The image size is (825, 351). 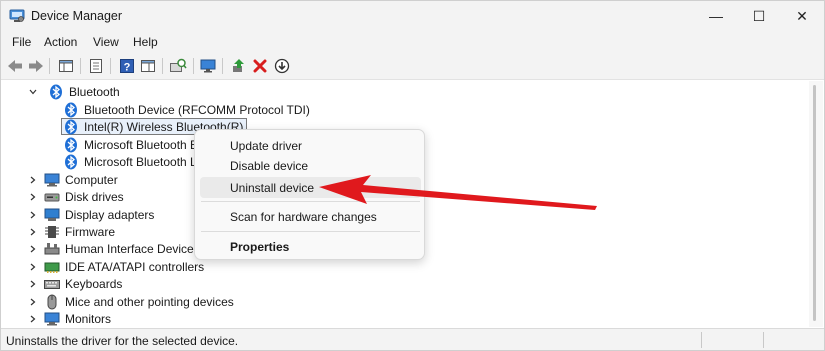 What do you see at coordinates (52, 284) in the screenshot?
I see `keyboard-icon` at bounding box center [52, 284].